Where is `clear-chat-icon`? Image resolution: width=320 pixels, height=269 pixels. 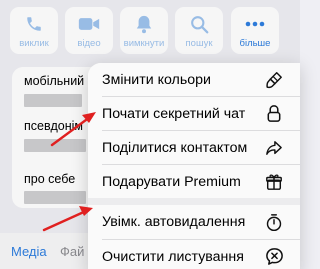 clear-chat-icon is located at coordinates (274, 257).